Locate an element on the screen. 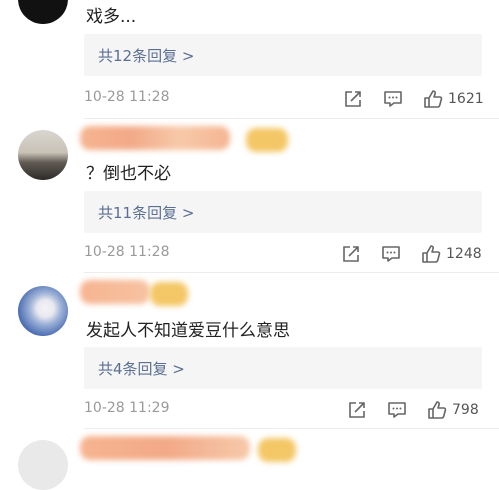 The width and height of the screenshot is (499, 490). view-replies-button: 共12条回复 > is located at coordinates (283, 55).